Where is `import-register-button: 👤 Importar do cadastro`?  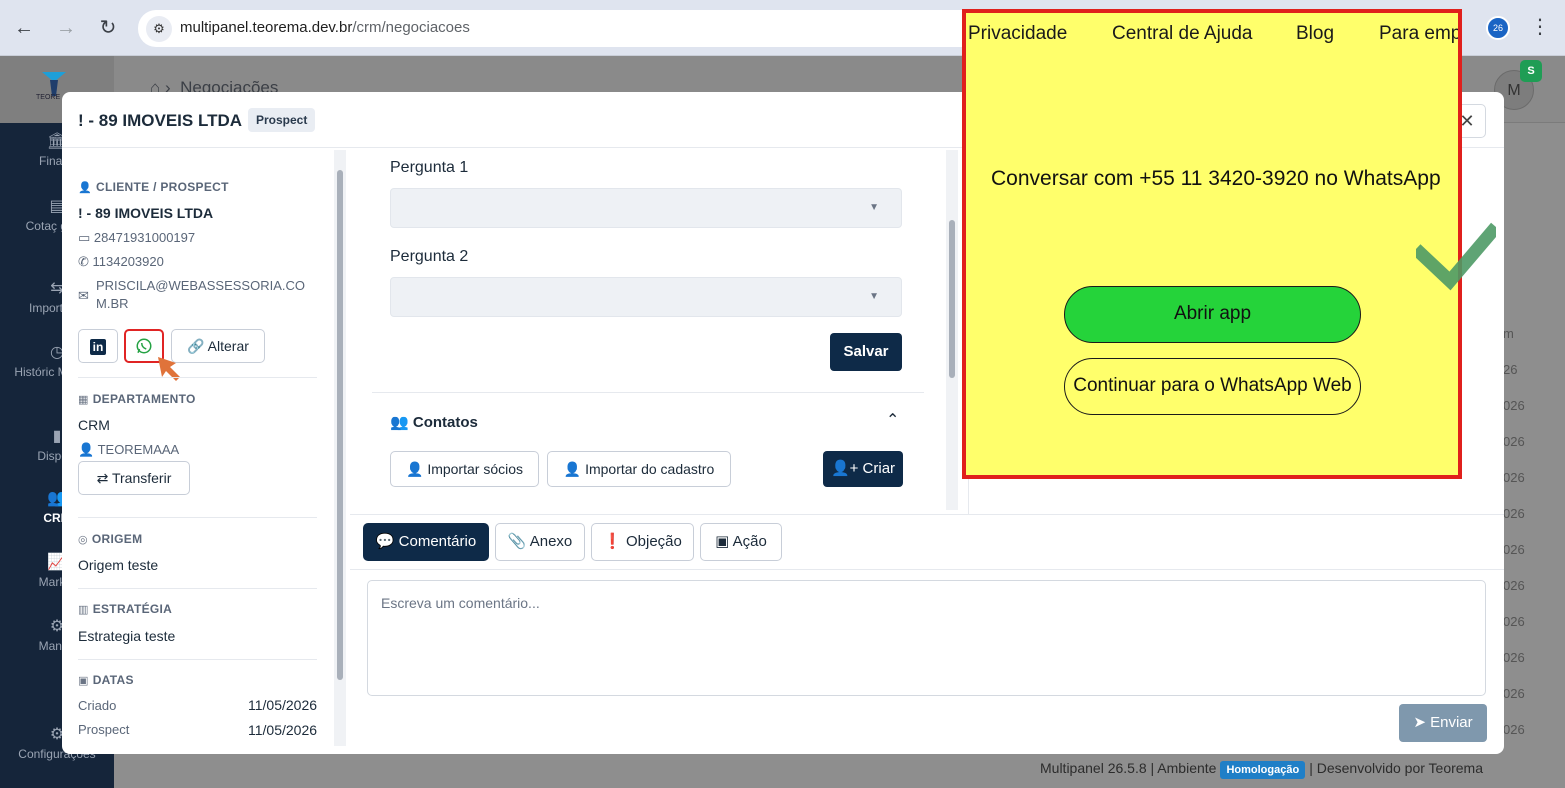 import-register-button: 👤 Importar do cadastro is located at coordinates (639, 469).